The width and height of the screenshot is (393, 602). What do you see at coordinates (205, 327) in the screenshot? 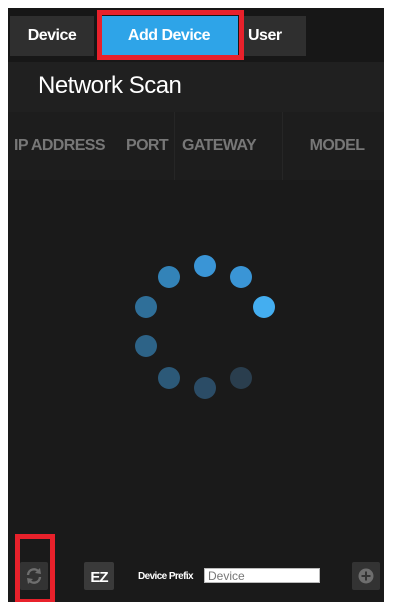
I see `loading-spinner-icon` at bounding box center [205, 327].